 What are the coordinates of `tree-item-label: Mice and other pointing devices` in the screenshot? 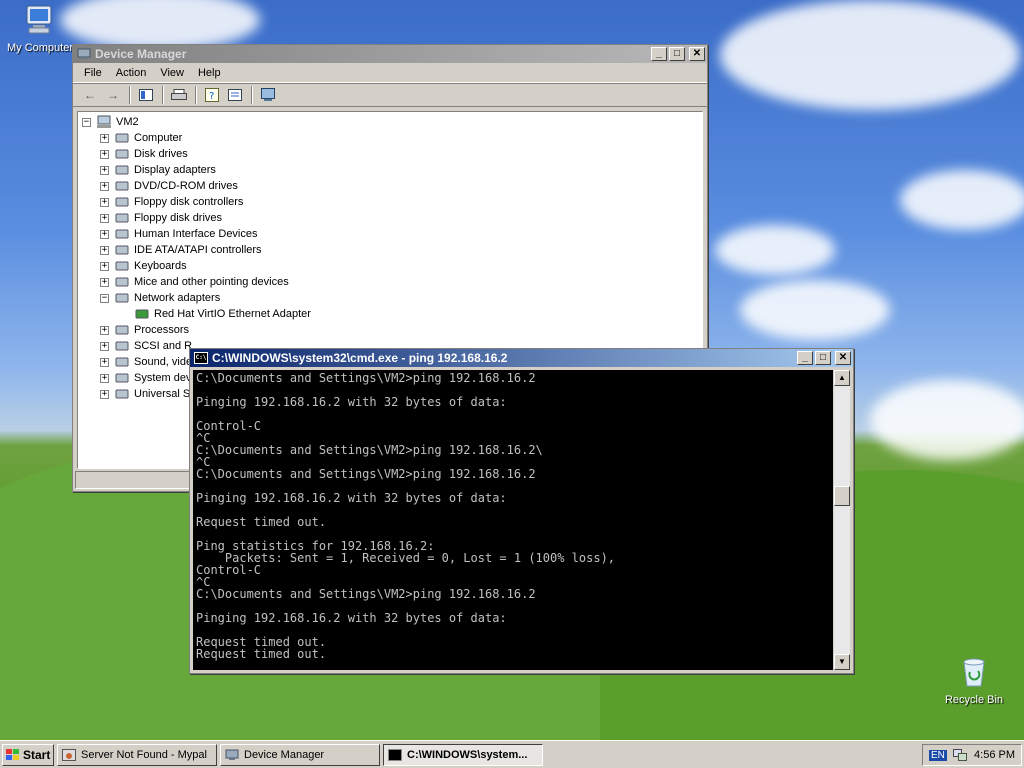 It's located at (211, 282).